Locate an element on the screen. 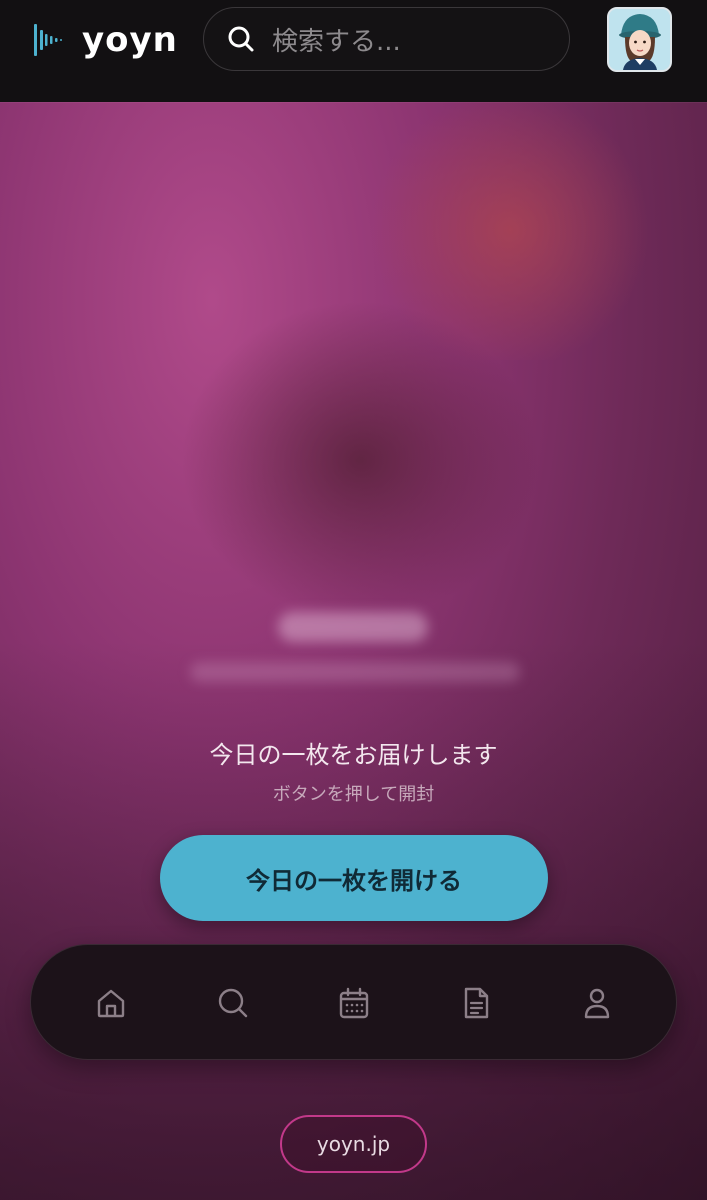  nav-search is located at coordinates (233, 1003).